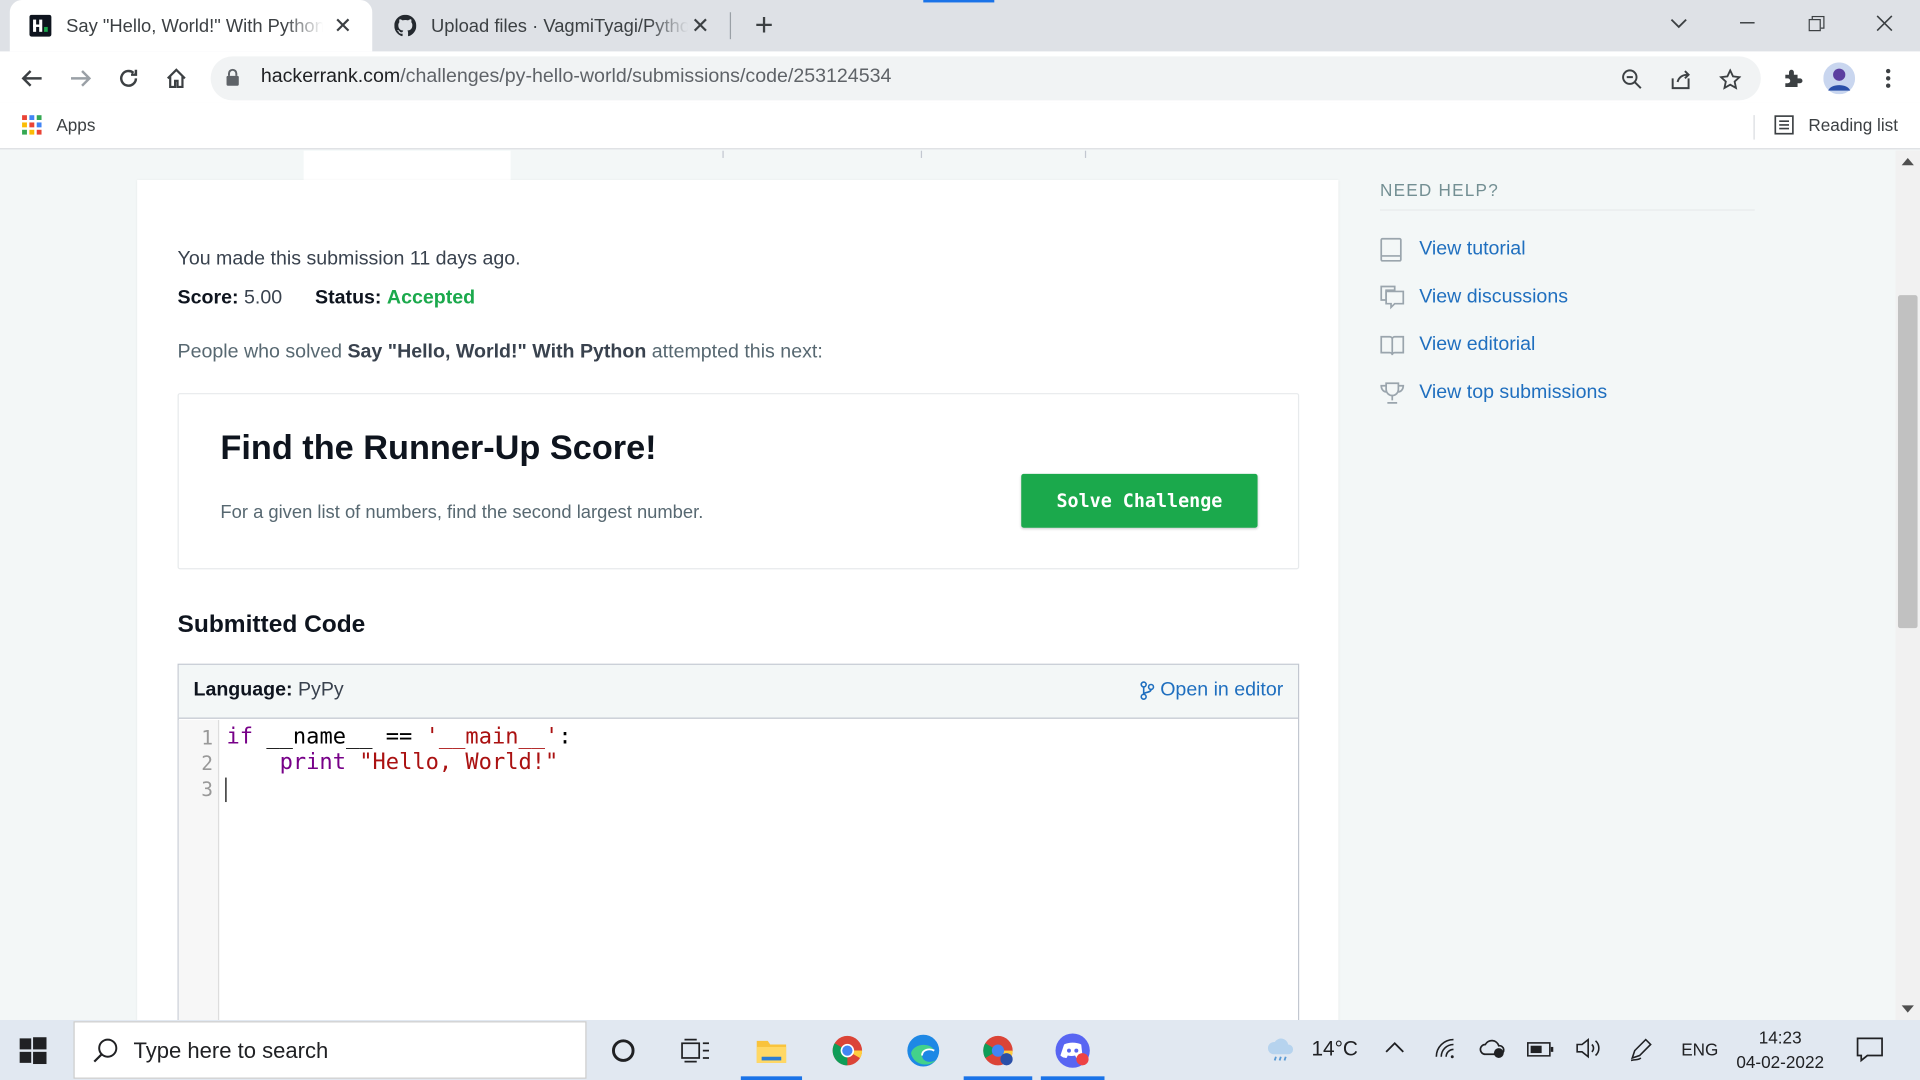 The height and width of the screenshot is (1080, 1920). Describe the element at coordinates (176, 78) in the screenshot. I see `home-icon` at that location.